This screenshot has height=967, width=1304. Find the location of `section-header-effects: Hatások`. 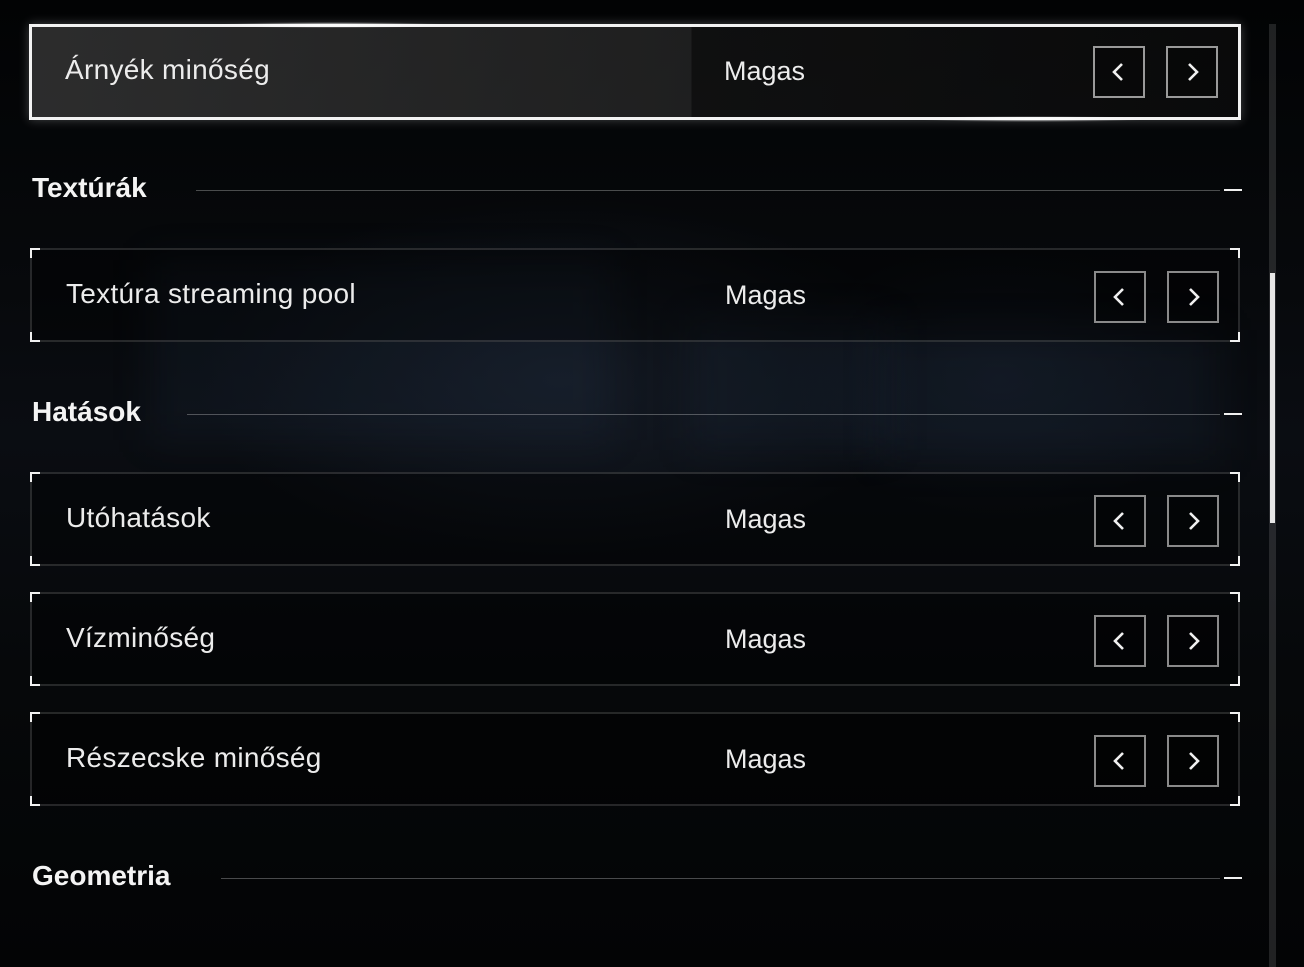

section-header-effects: Hatások is located at coordinates (637, 416).